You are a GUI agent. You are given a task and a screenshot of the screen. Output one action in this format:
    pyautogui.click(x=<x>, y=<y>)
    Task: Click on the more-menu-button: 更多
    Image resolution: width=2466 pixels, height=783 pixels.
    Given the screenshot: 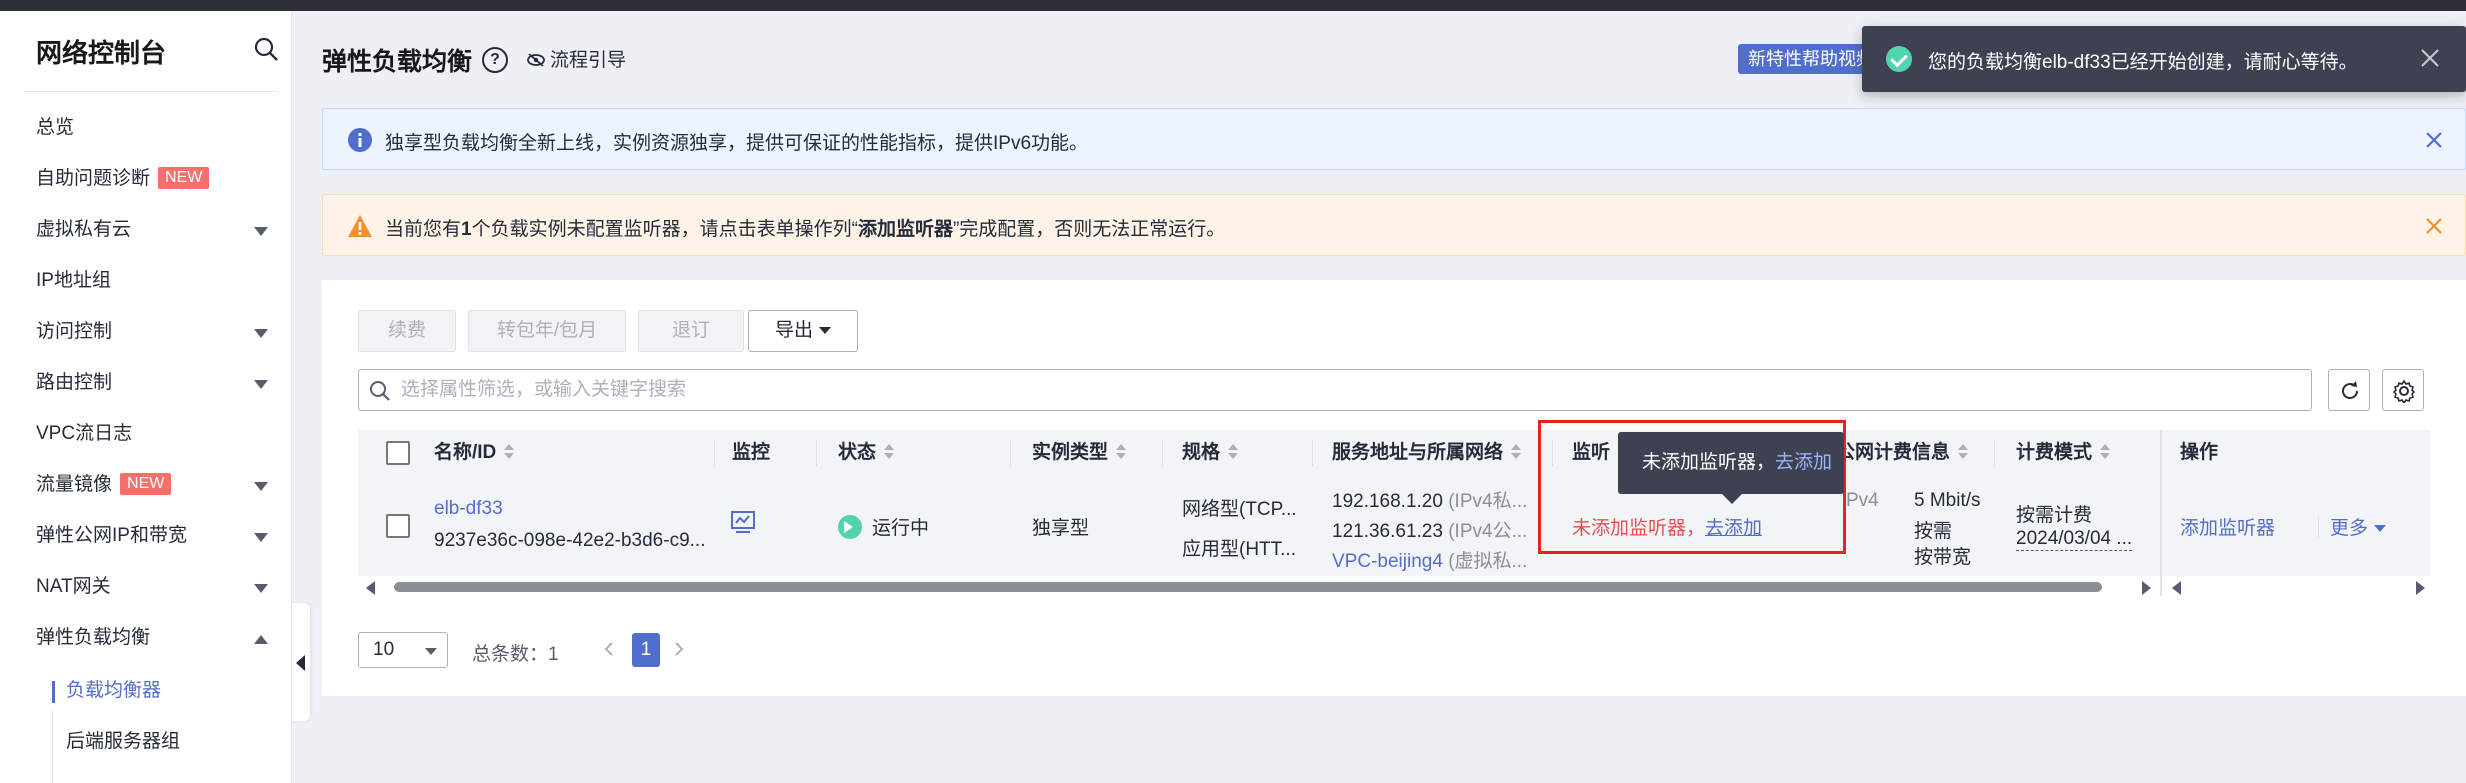 What is the action you would take?
    pyautogui.click(x=2358, y=526)
    